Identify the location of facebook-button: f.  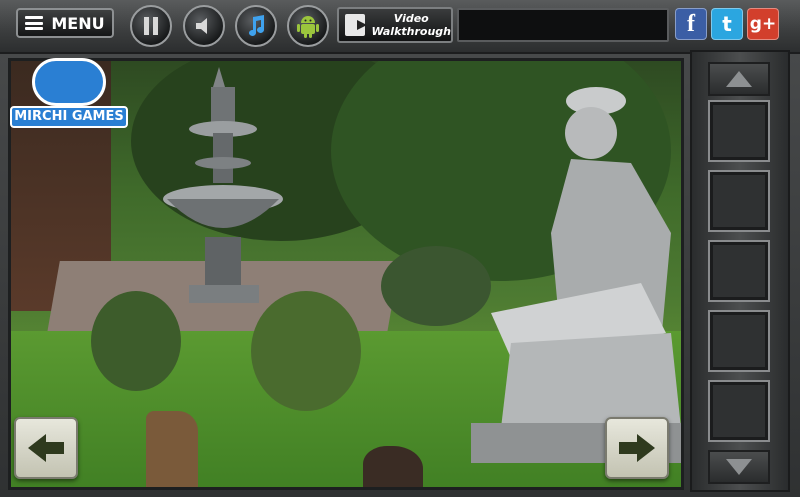
(691, 24).